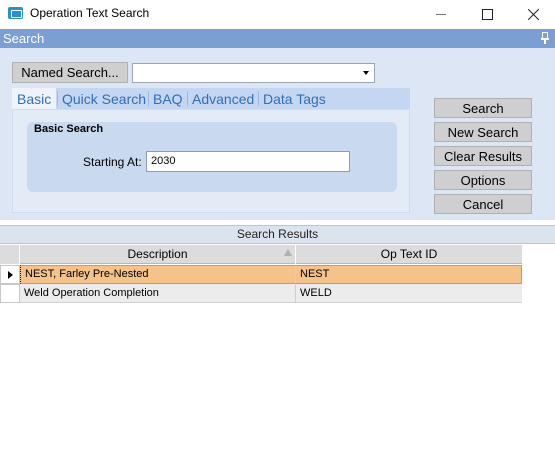  Describe the element at coordinates (409, 293) in the screenshot. I see `cell-op-text-id: WELD` at that location.